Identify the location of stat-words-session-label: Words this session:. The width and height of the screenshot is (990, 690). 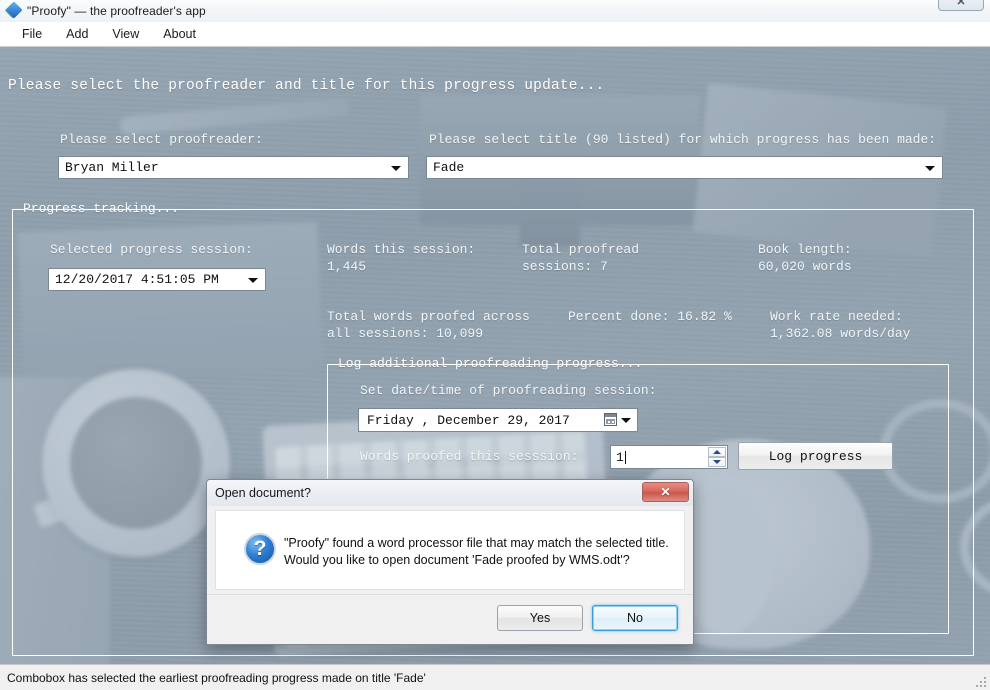
(401, 249).